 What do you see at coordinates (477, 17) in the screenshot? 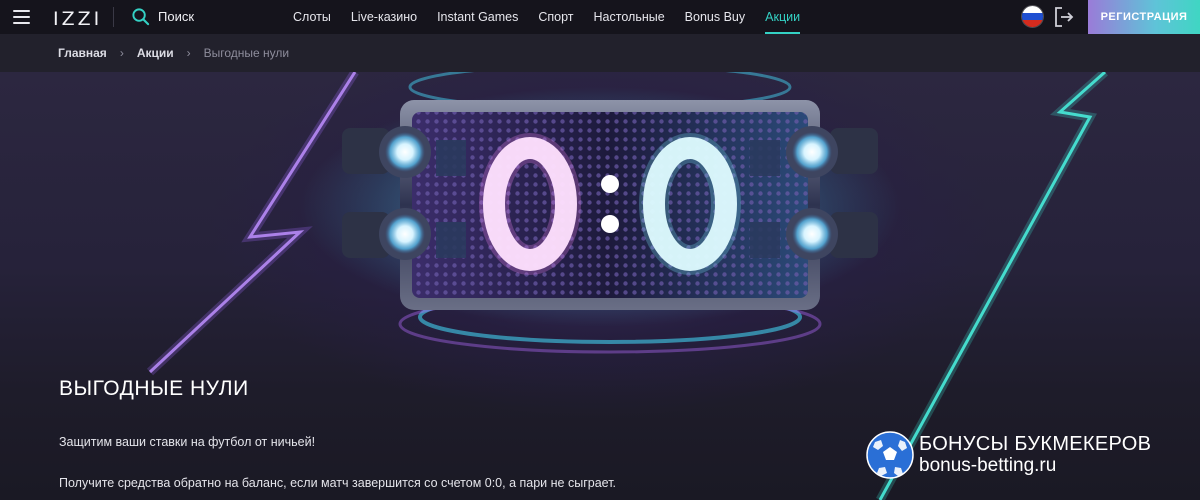
I see `nav-instant-games: Instant Games` at bounding box center [477, 17].